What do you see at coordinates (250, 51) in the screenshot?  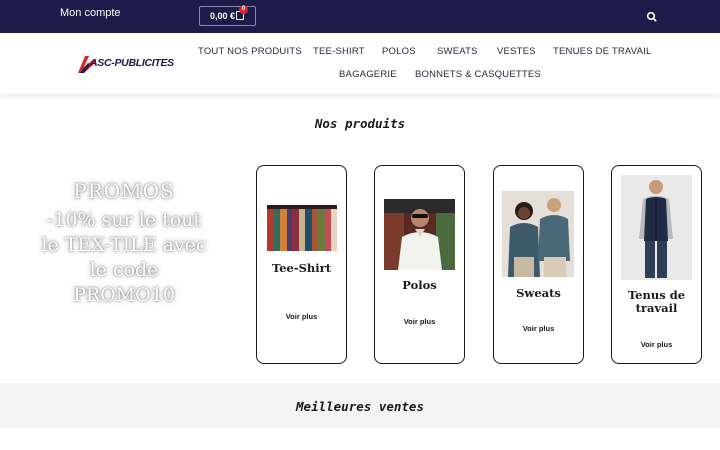 I see `nav-all-products: TOUT NOS PRODUITS` at bounding box center [250, 51].